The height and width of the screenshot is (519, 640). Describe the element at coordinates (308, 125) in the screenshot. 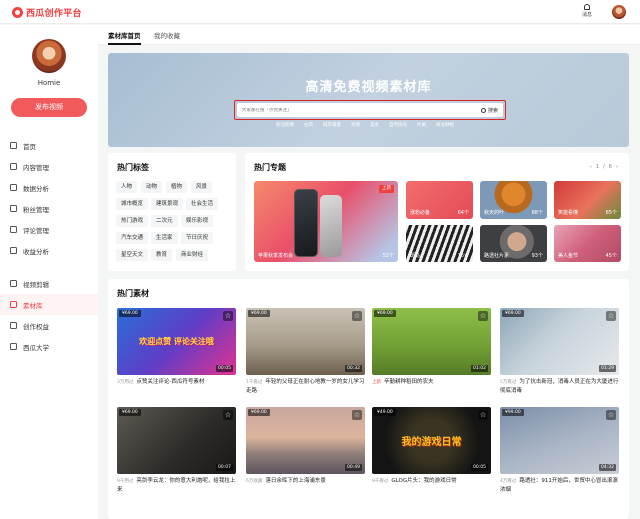

I see `hot-word: 古风` at that location.